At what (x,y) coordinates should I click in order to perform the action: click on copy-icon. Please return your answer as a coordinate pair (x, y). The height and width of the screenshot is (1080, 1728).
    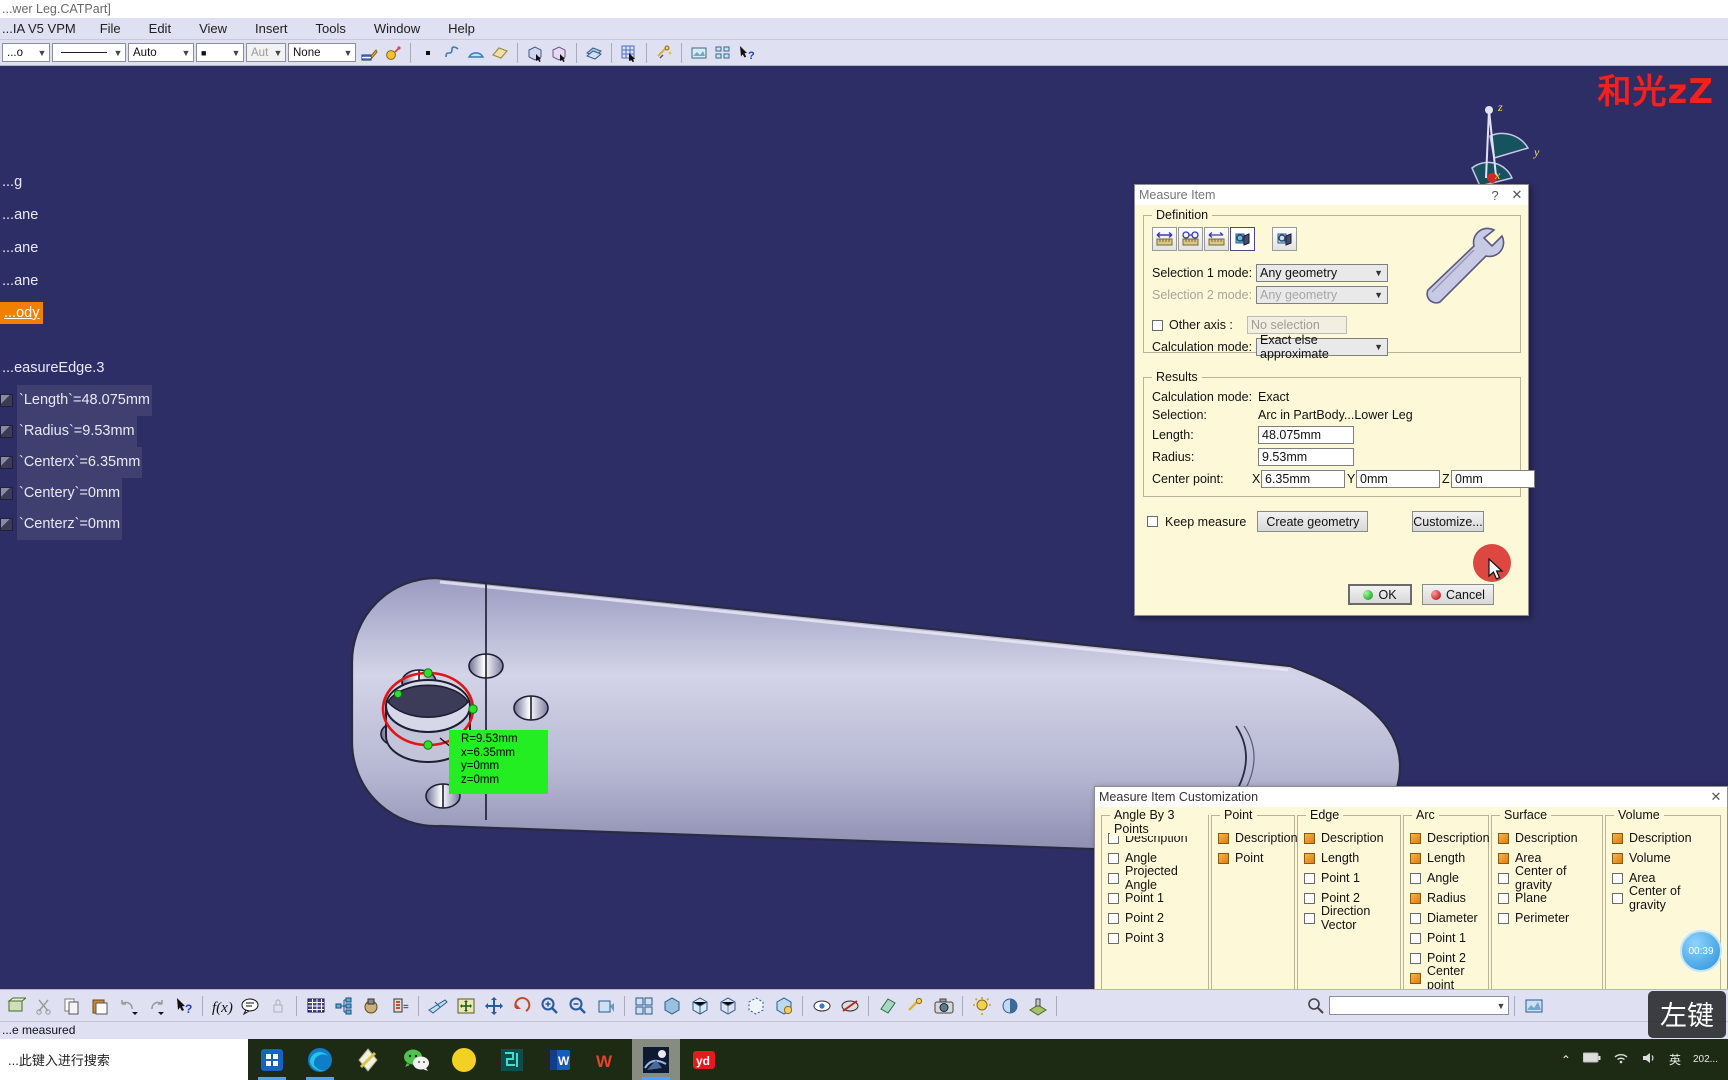
    Looking at the image, I should click on (71, 1005).